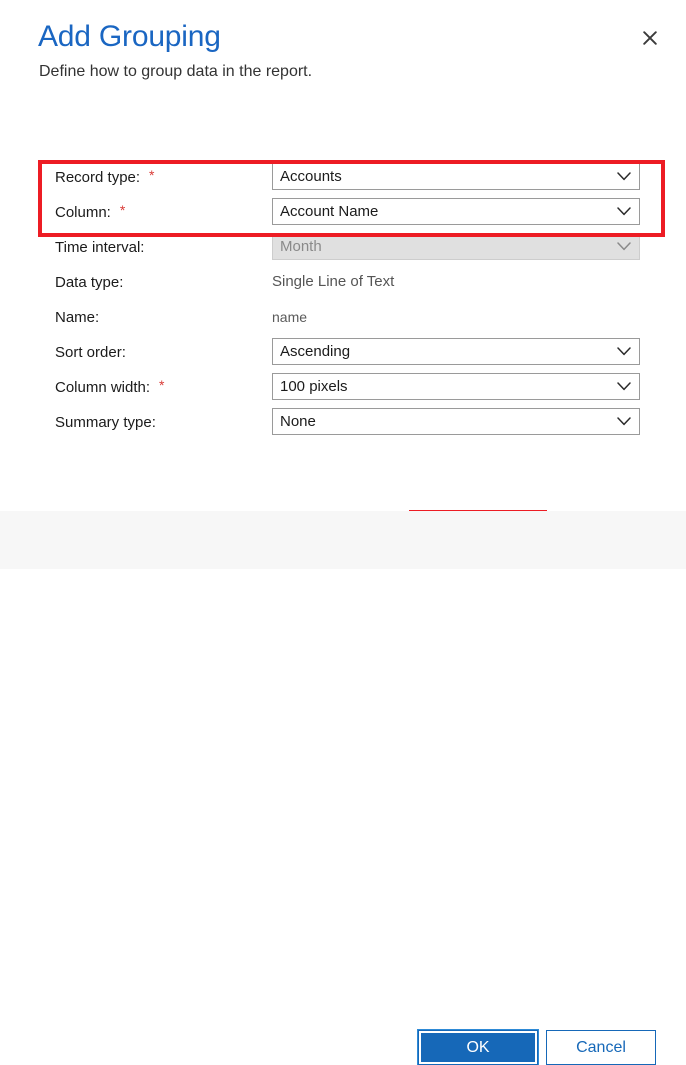  Describe the element at coordinates (176, 71) in the screenshot. I see `dialog-subtitle: Define how to group data in the report.` at that location.